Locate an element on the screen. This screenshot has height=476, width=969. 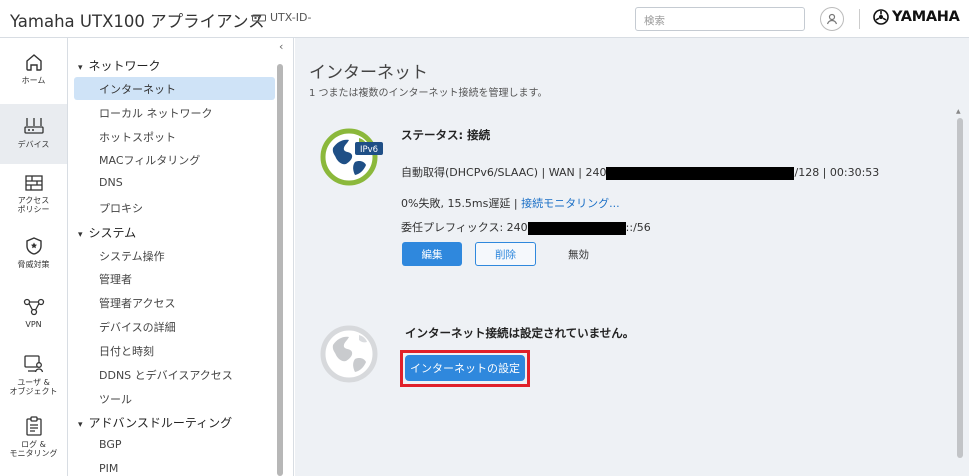
connection-detail-suffix: /128 | 00:30:53 is located at coordinates (837, 172).